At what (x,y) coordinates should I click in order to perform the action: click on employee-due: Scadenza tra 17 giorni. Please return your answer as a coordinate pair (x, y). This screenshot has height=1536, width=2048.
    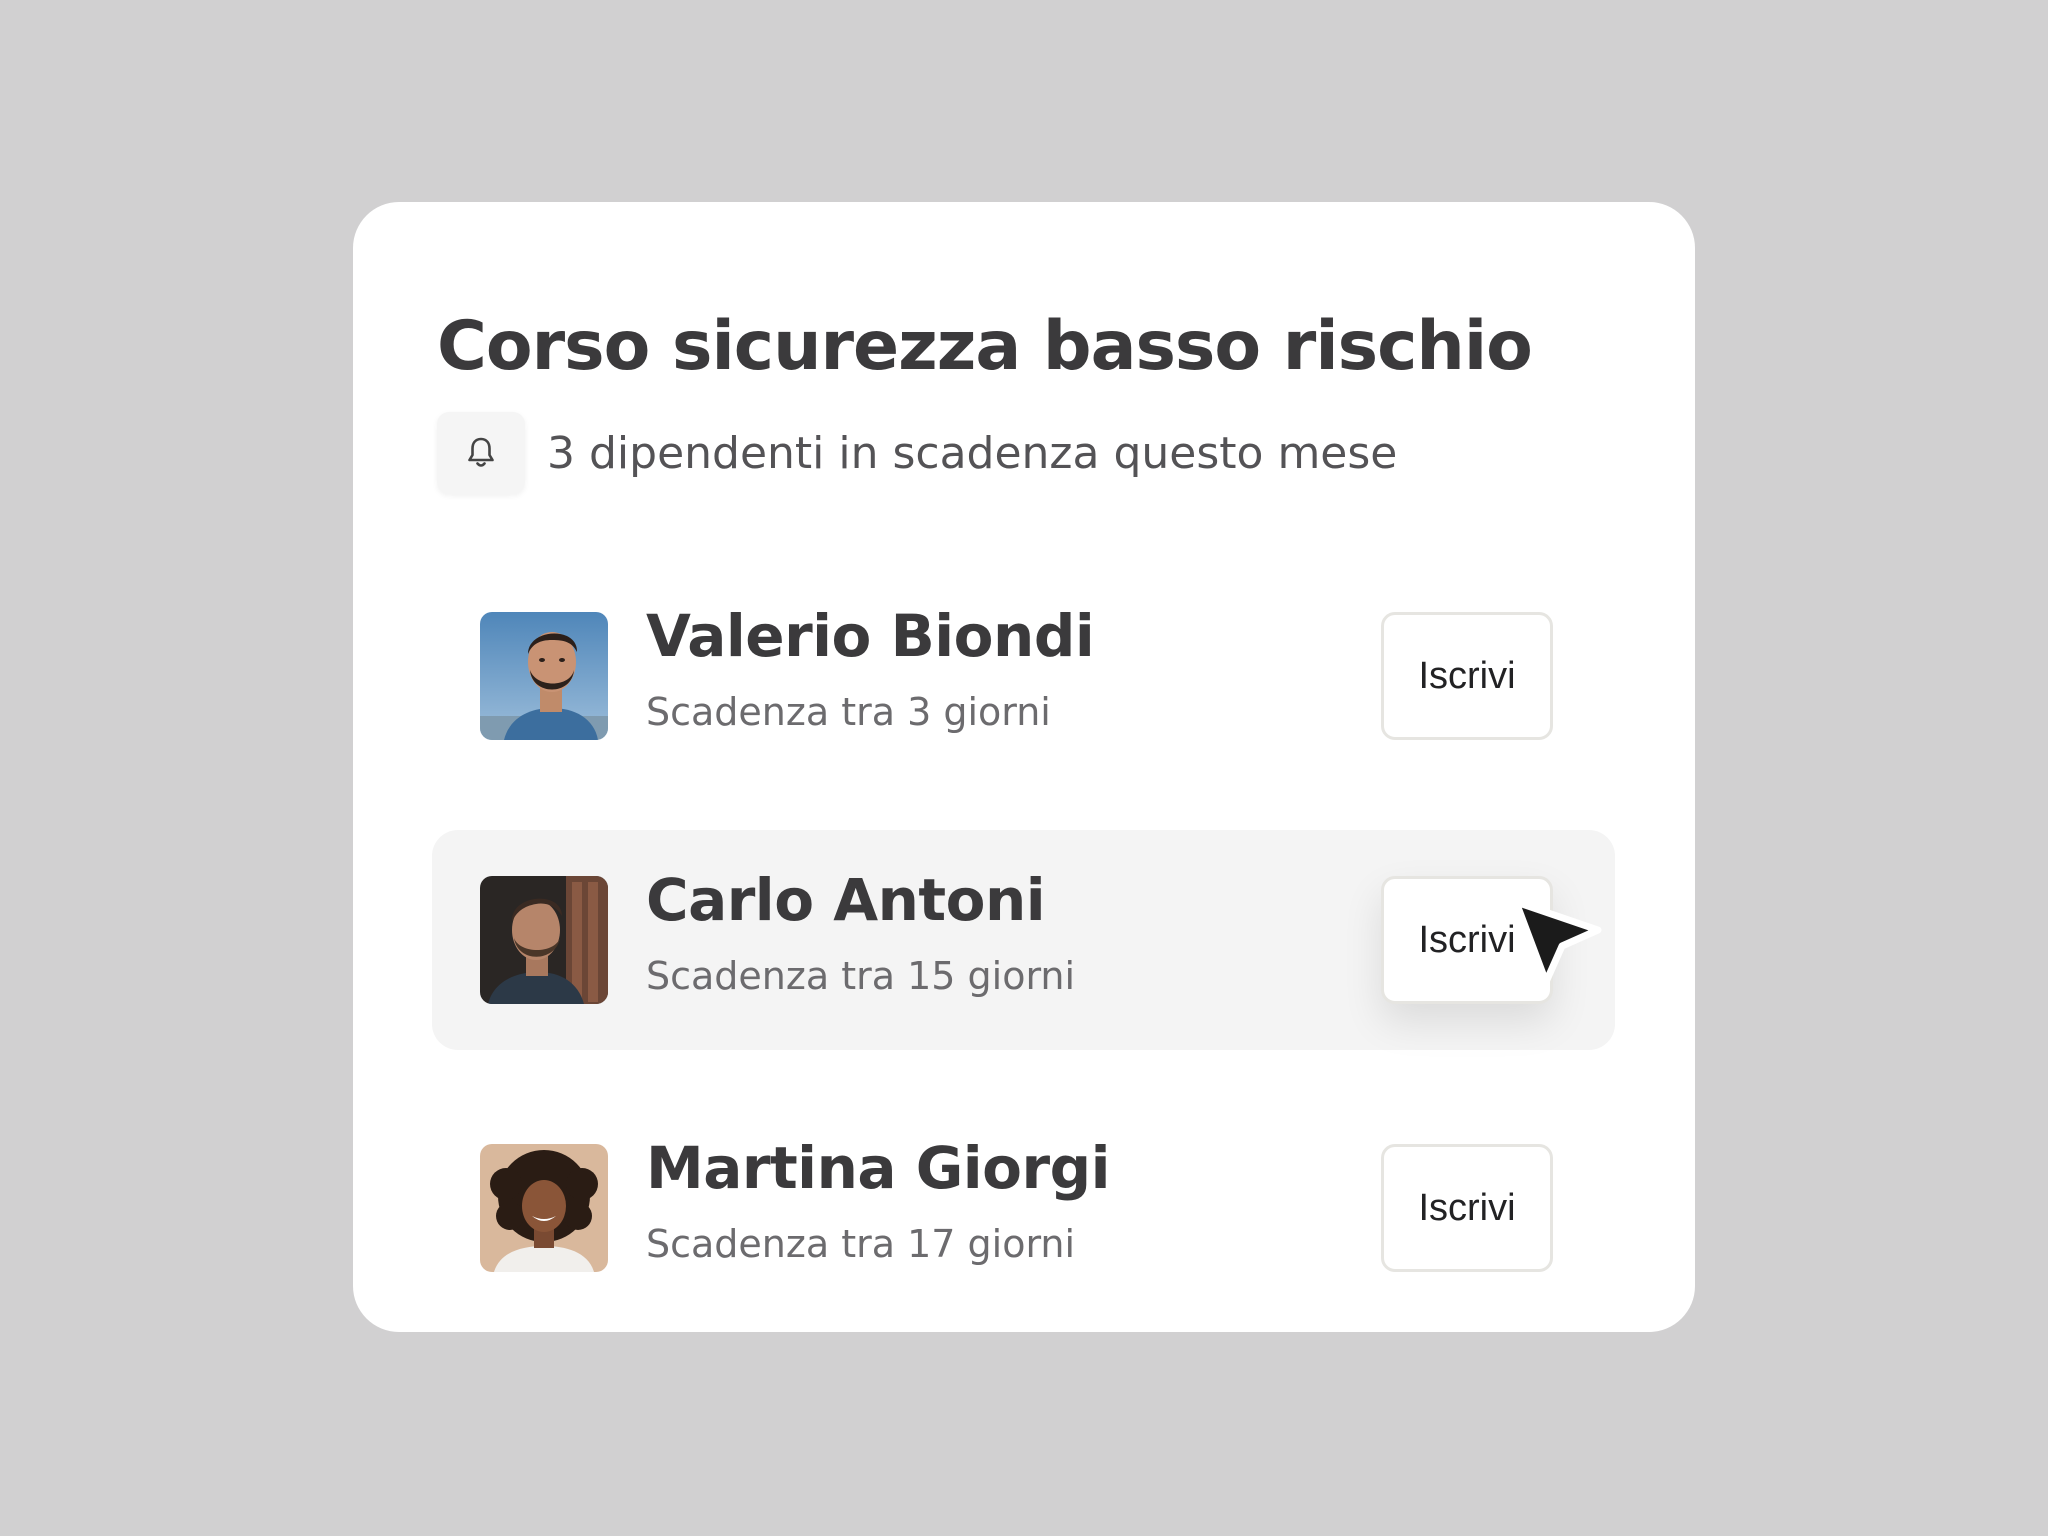
    Looking at the image, I should click on (861, 1244).